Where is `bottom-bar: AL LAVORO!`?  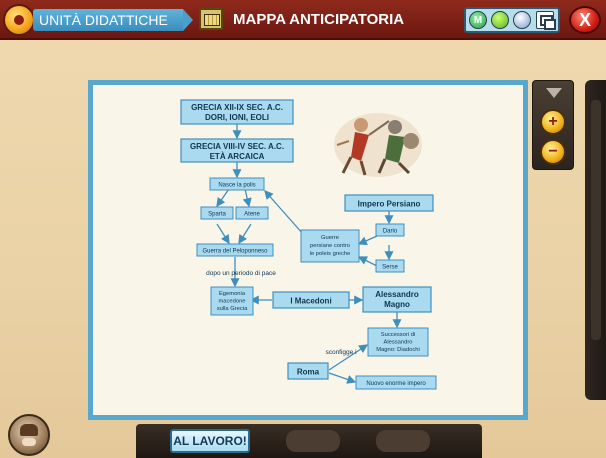 bottom-bar: AL LAVORO! is located at coordinates (309, 441).